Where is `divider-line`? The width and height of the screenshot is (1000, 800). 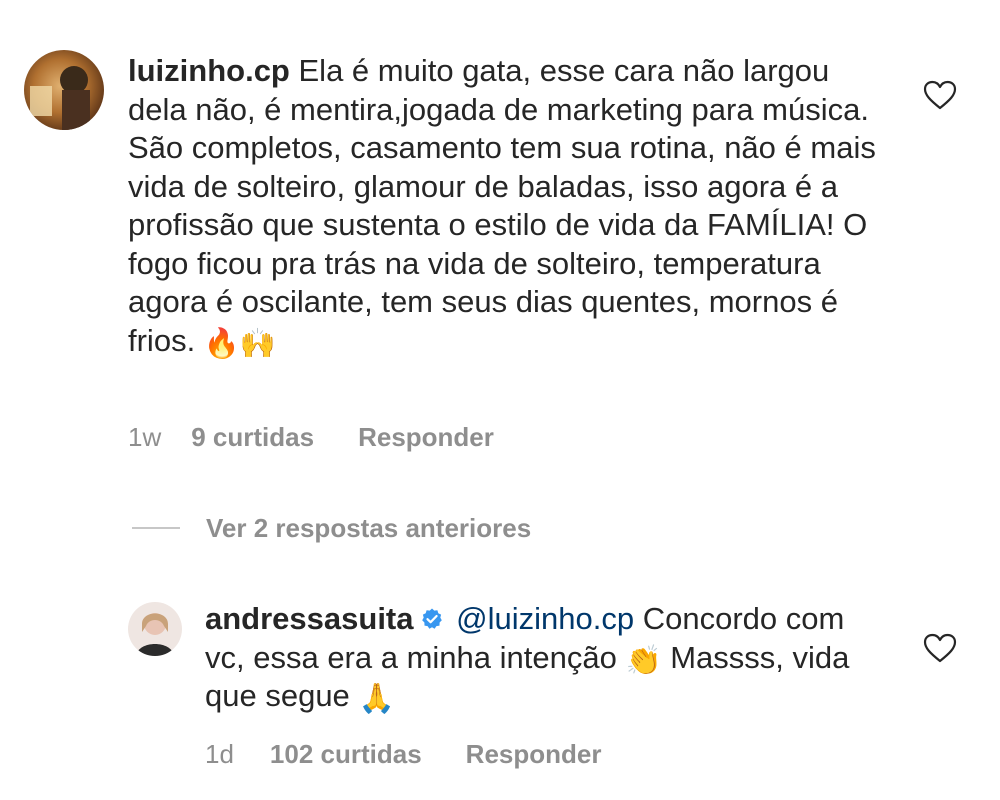 divider-line is located at coordinates (156, 528).